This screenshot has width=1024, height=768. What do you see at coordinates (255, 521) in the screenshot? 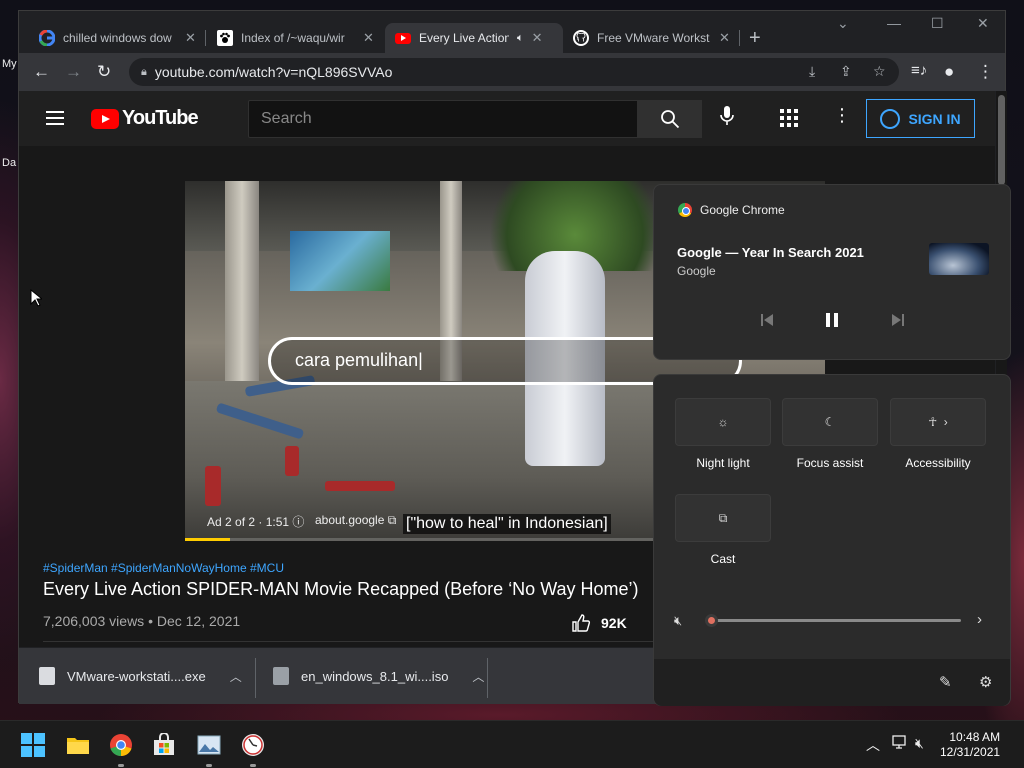
I see `ad-info: Ad 2 of 2 · 1:51 ⓘ` at bounding box center [255, 521].